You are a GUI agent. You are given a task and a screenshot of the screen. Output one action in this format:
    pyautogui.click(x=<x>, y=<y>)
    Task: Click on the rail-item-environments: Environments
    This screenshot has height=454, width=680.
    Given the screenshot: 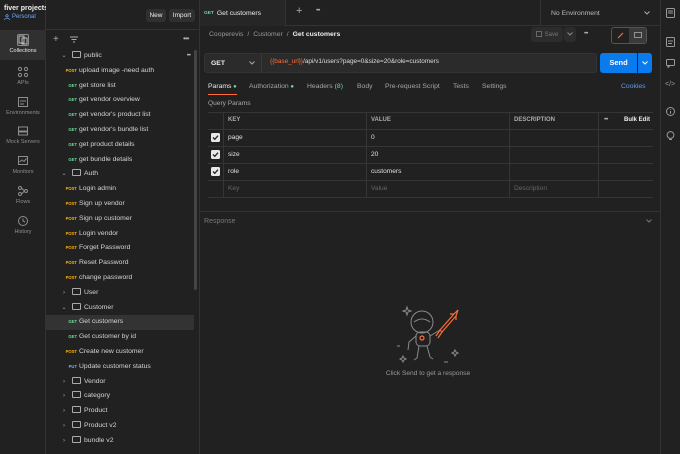 What is the action you would take?
    pyautogui.click(x=23, y=107)
    